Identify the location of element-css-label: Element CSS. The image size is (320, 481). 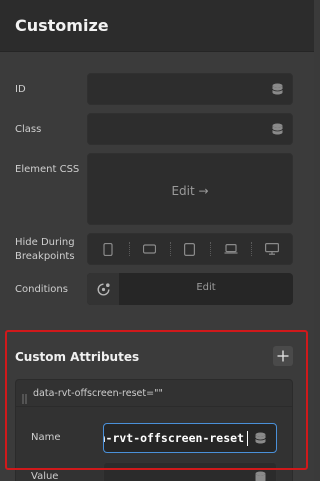
(47, 169).